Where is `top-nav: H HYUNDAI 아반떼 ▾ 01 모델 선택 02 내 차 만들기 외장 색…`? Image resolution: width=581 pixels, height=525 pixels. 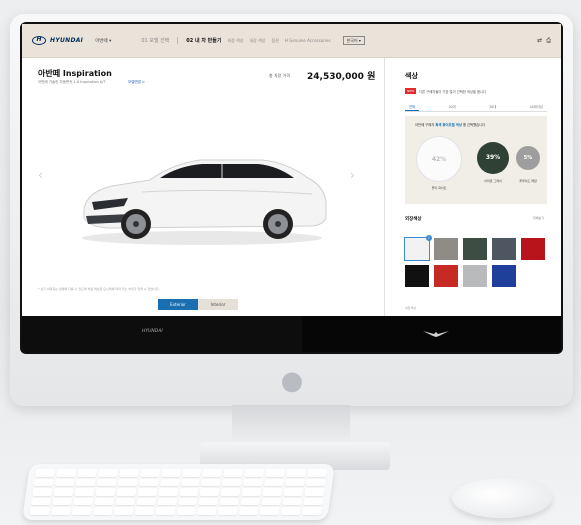
top-nav: H HYUNDAI 아반떼 ▾ 01 모델 선택 02 내 차 만들기 외장 색… is located at coordinates (291, 41).